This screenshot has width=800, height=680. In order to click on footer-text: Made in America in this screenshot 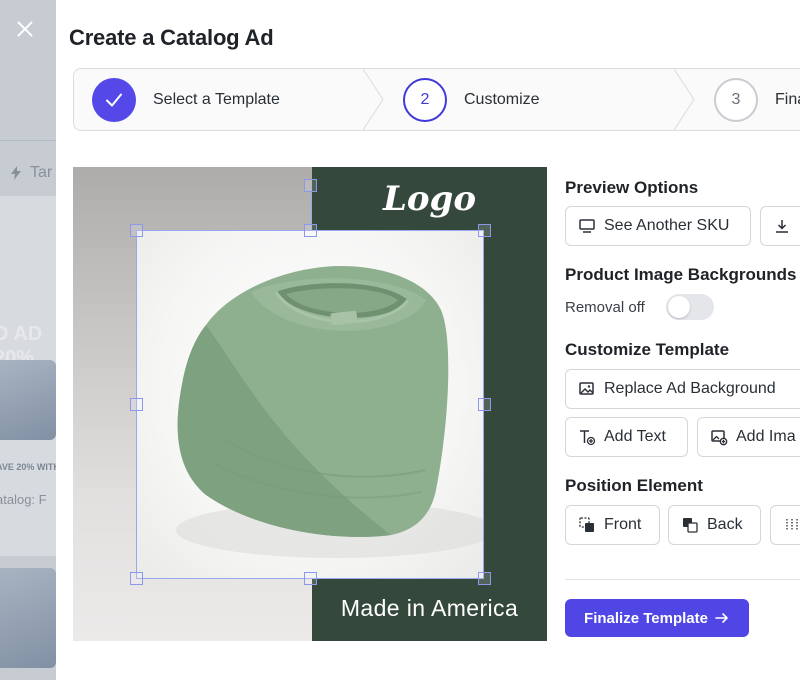, I will do `click(429, 608)`.